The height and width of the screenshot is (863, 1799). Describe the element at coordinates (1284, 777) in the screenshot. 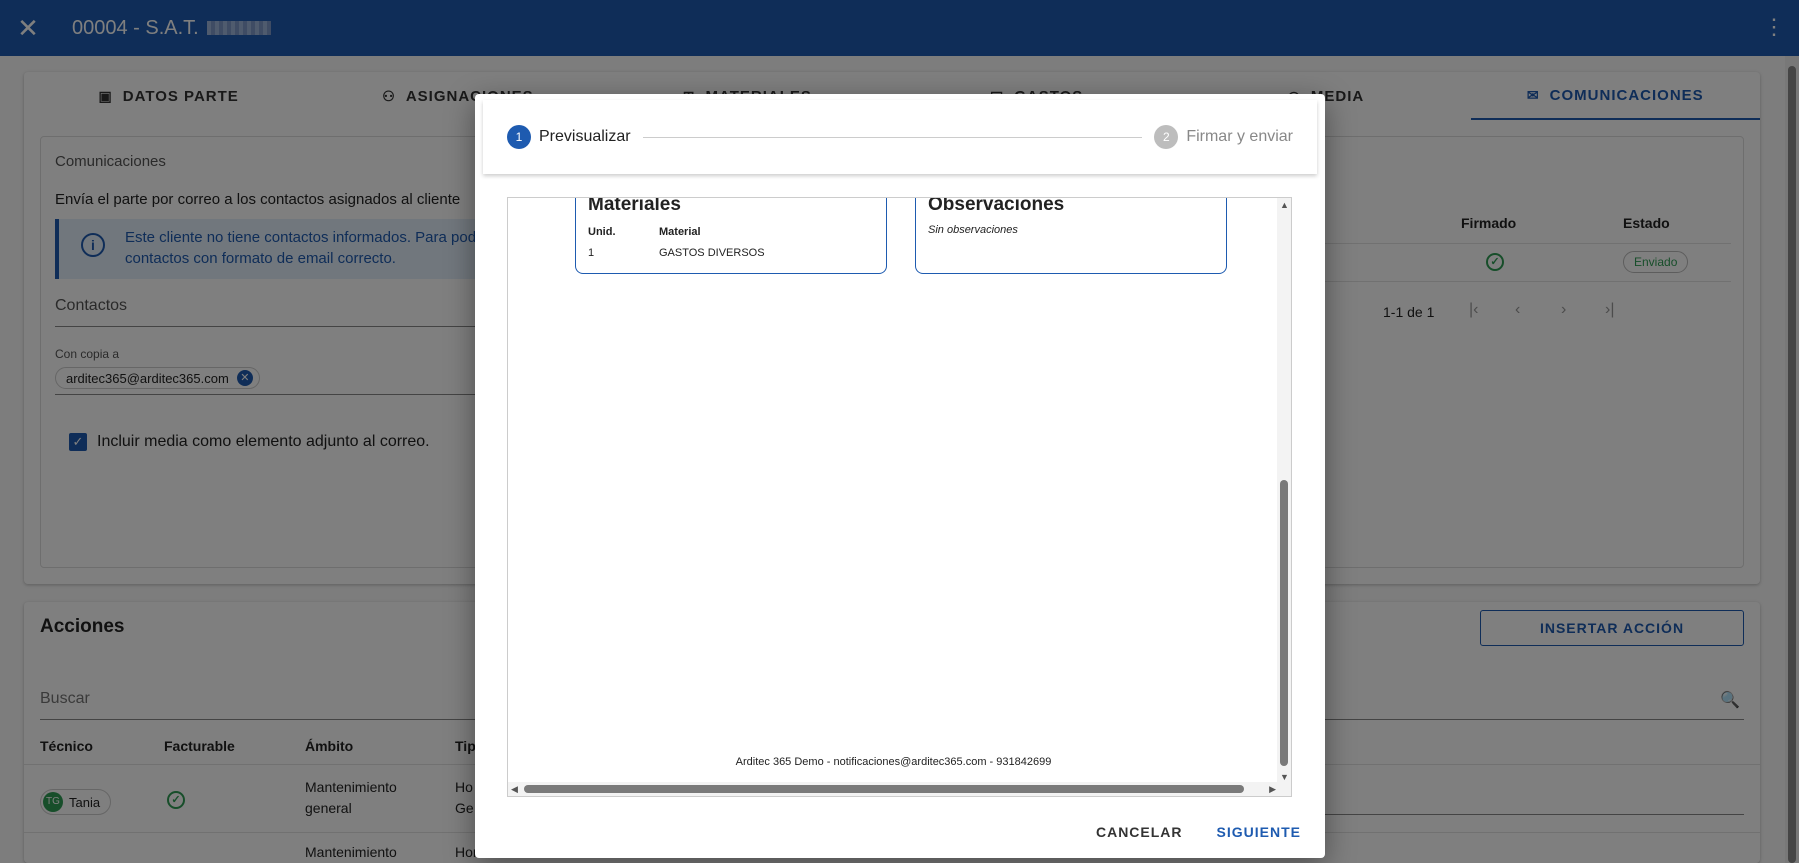

I see `scroll-down-icon: ▼` at that location.